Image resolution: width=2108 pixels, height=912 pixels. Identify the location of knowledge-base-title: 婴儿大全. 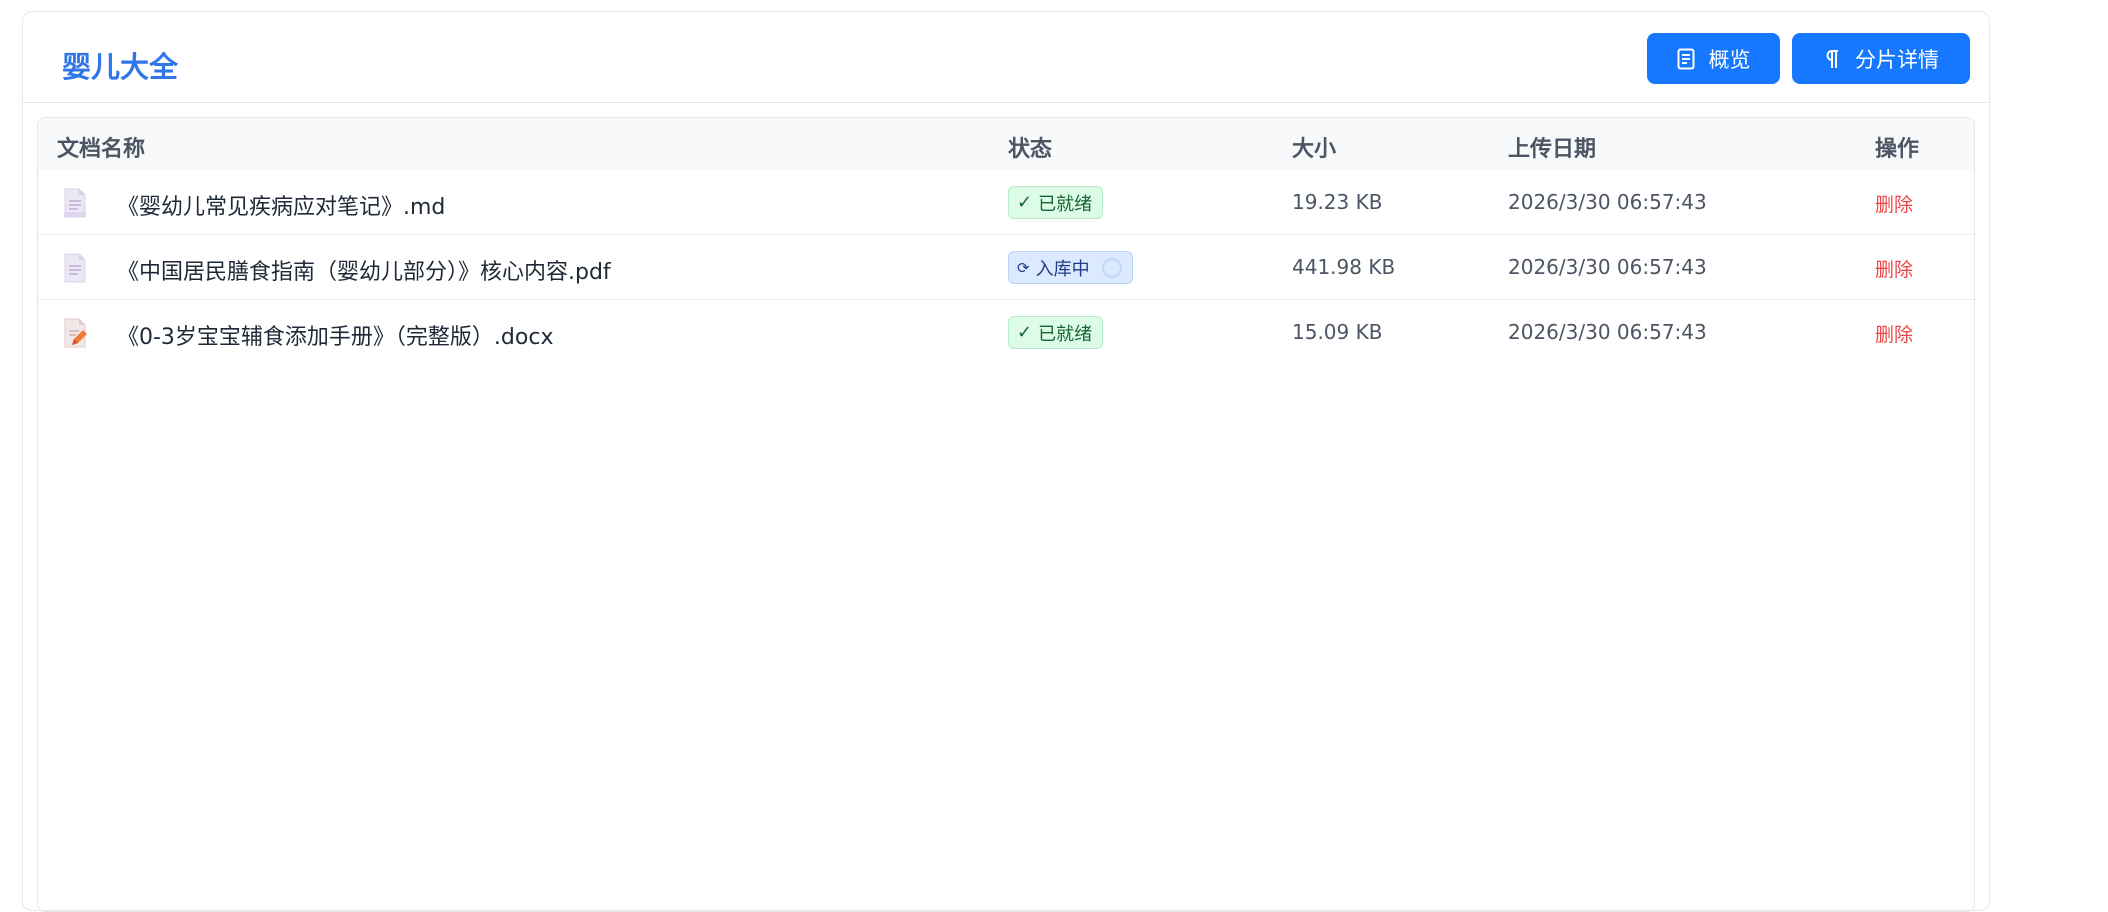
(120, 67).